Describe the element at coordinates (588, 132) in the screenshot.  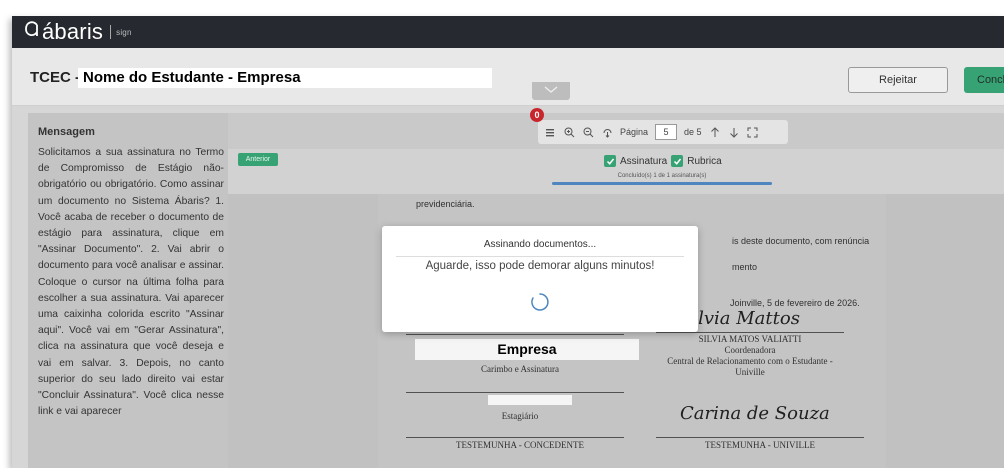
I see `zoom-out-icon` at that location.